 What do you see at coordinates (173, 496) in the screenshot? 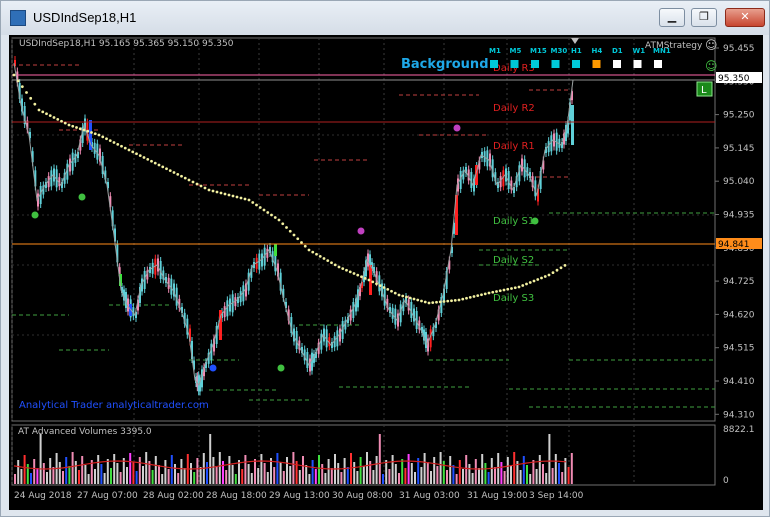
I see `time-label: 28 Aug 02:00` at bounding box center [173, 496].